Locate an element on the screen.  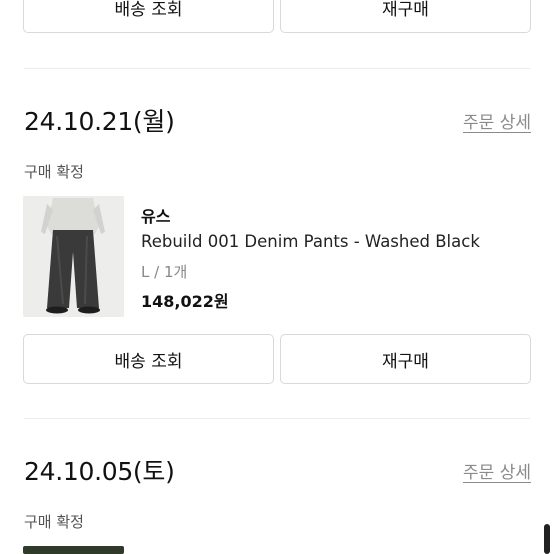
scrollbar-thumb is located at coordinates (547, 539).